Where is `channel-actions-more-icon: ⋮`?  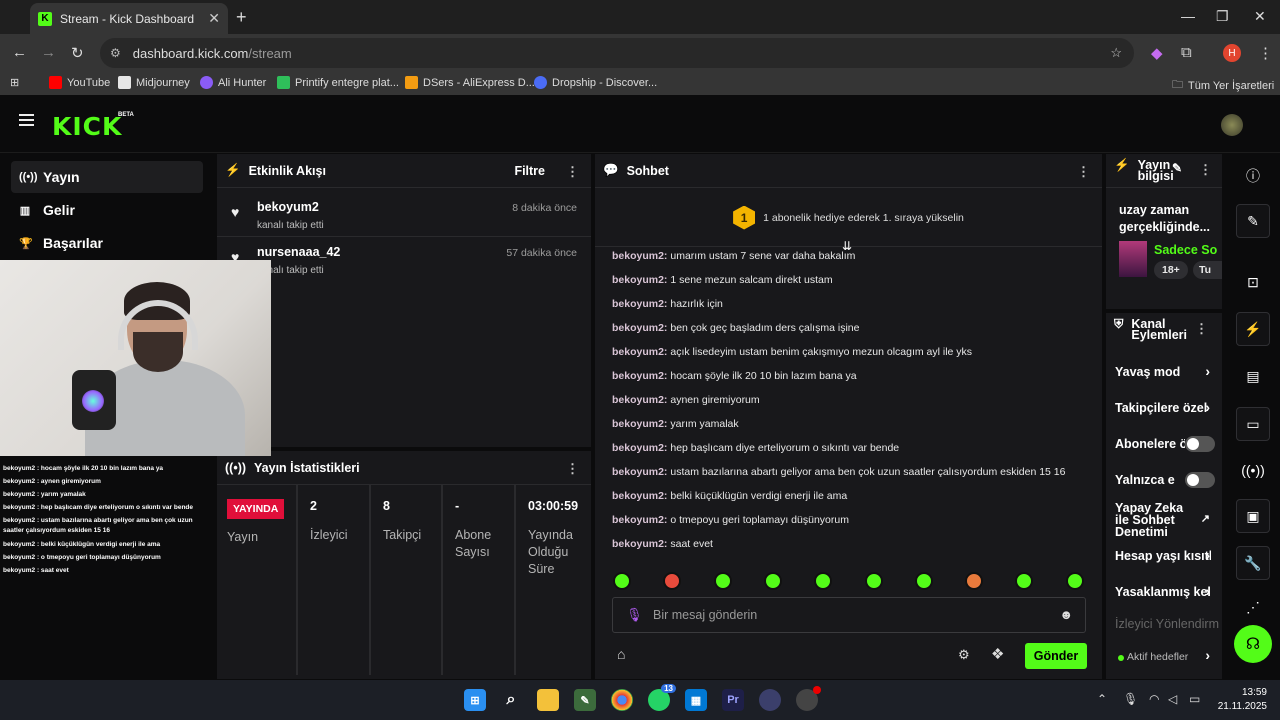
channel-actions-more-icon: ⋮ is located at coordinates (1201, 328).